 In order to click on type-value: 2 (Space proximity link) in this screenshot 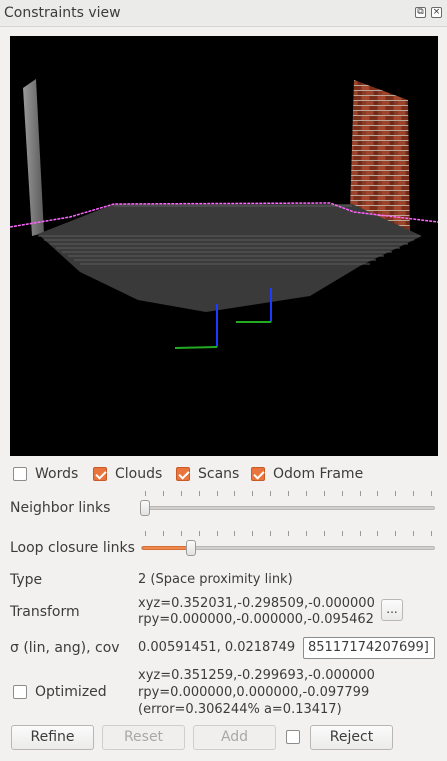, I will do `click(215, 579)`.